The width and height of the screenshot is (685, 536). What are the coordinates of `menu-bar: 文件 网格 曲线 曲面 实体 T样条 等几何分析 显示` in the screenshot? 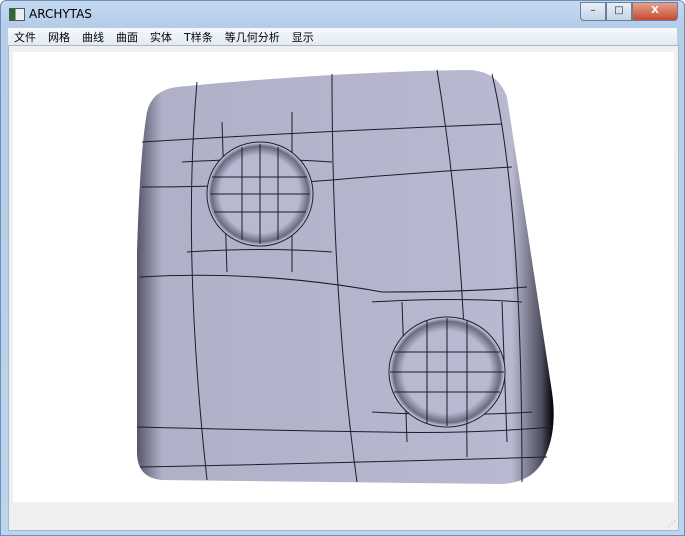 It's located at (342, 36).